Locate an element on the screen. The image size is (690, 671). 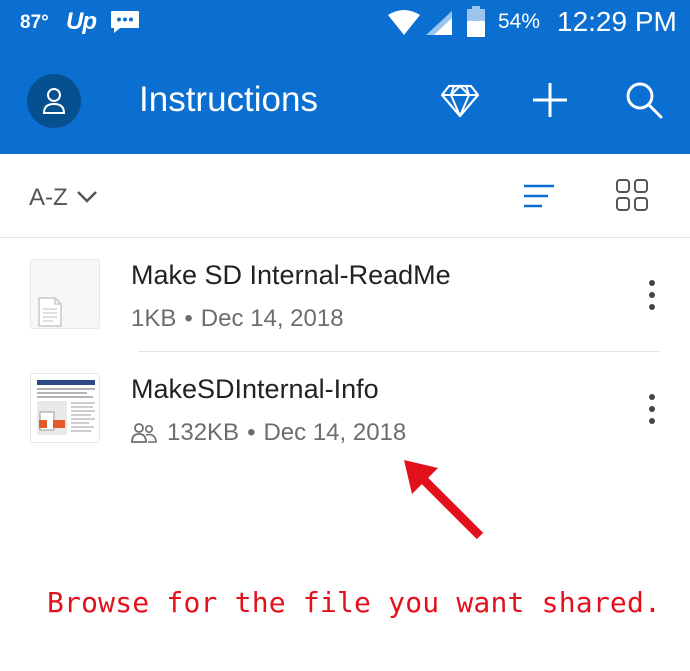
battery-percent: 54% is located at coordinates (519, 21).